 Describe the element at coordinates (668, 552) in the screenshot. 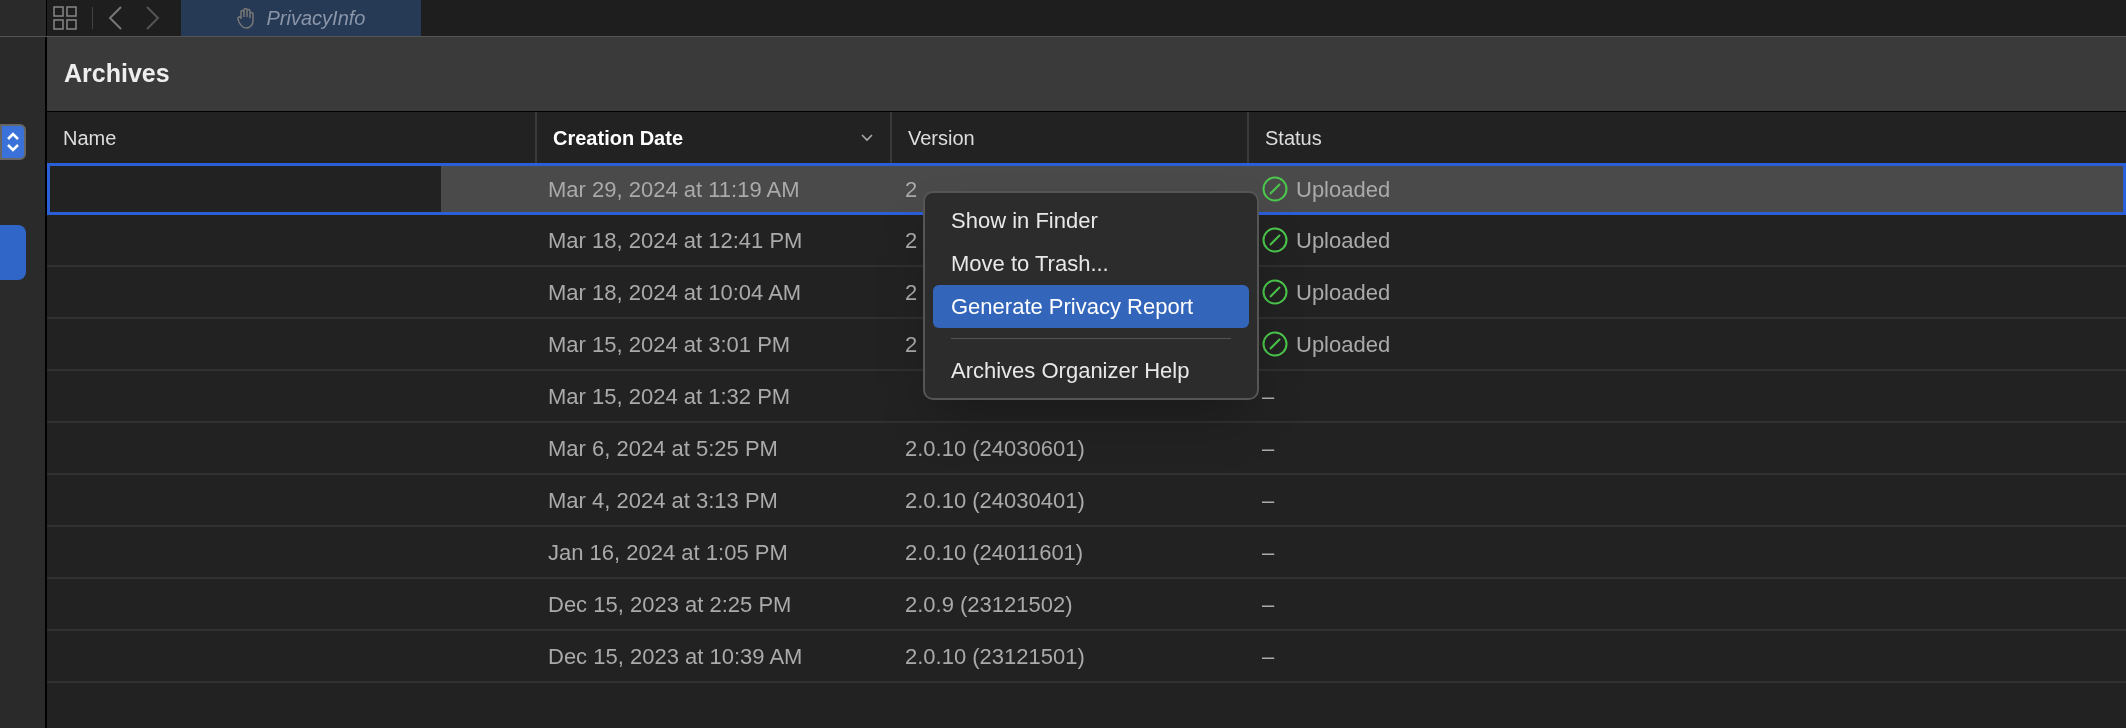

I see `date-cell: Jan 16, 2024 at 1:05 PM` at that location.